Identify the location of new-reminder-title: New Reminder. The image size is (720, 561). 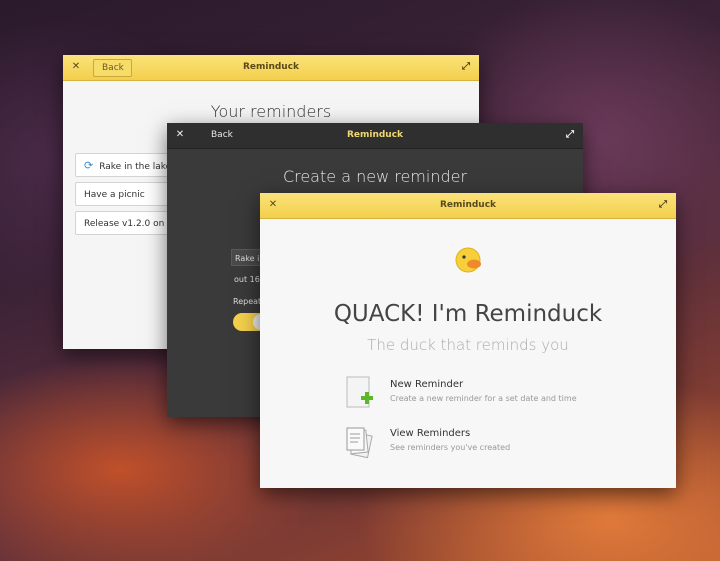
(427, 384).